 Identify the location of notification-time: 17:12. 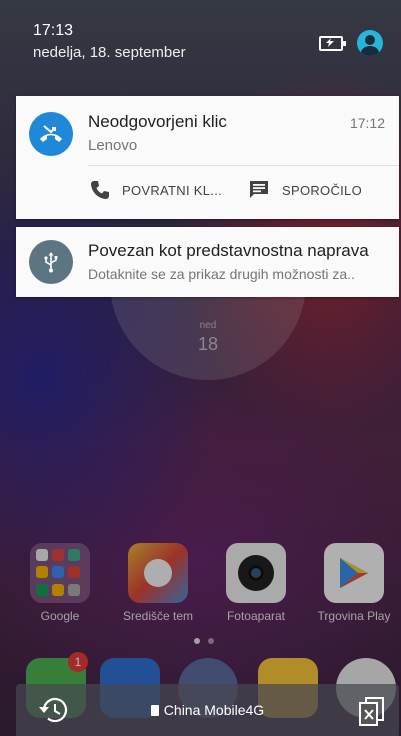
(367, 123).